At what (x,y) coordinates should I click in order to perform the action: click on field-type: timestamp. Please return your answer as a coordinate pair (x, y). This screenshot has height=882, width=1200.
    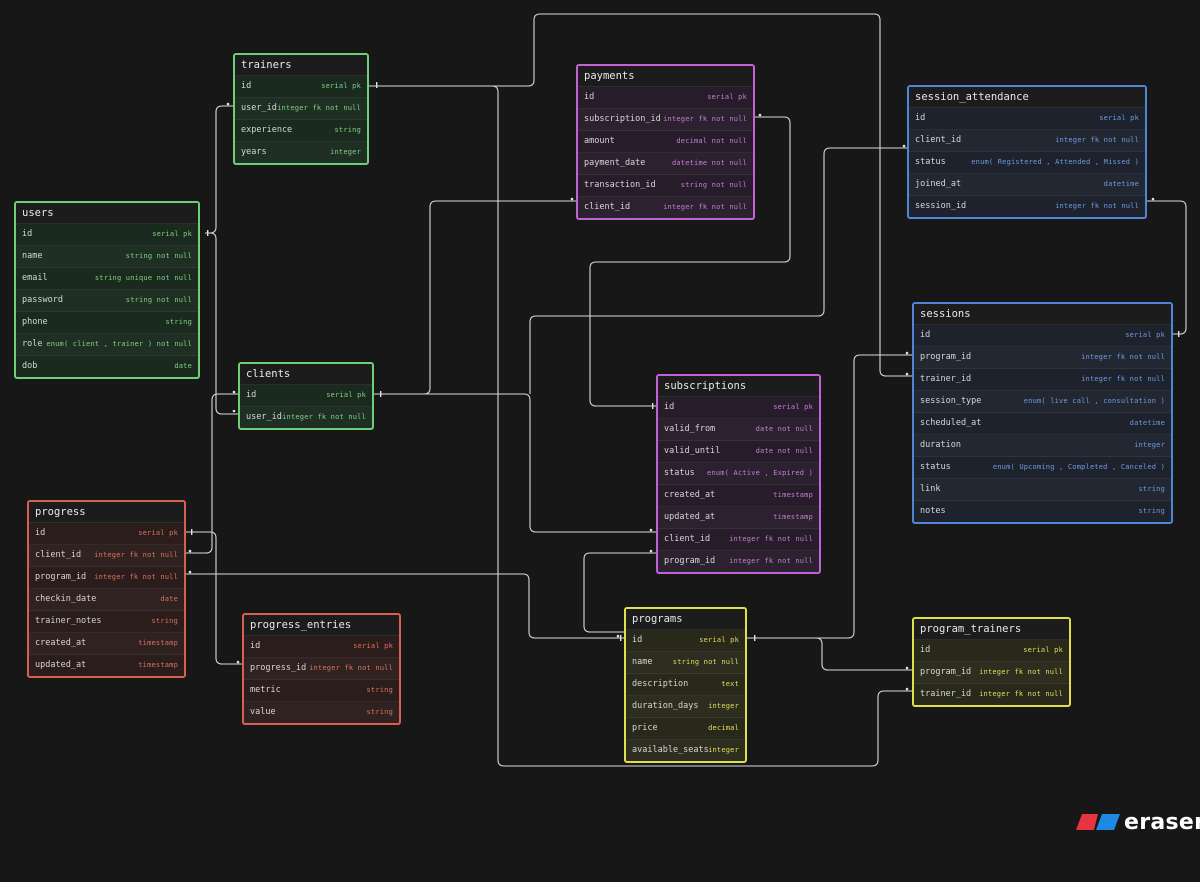
    Looking at the image, I should click on (793, 517).